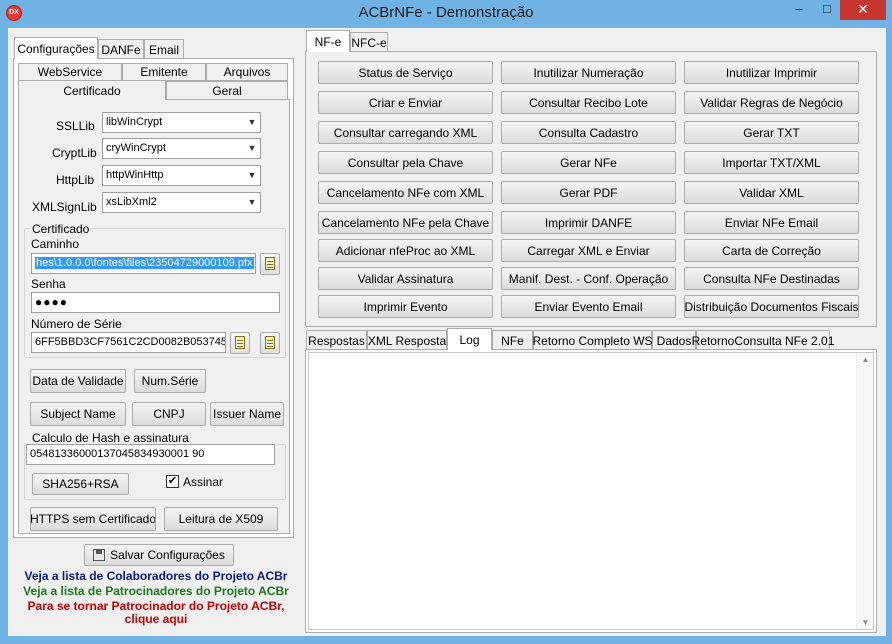  I want to click on serie-input: 6FF5BBD3CF7561C2CD0082B0537453, so click(128, 342).